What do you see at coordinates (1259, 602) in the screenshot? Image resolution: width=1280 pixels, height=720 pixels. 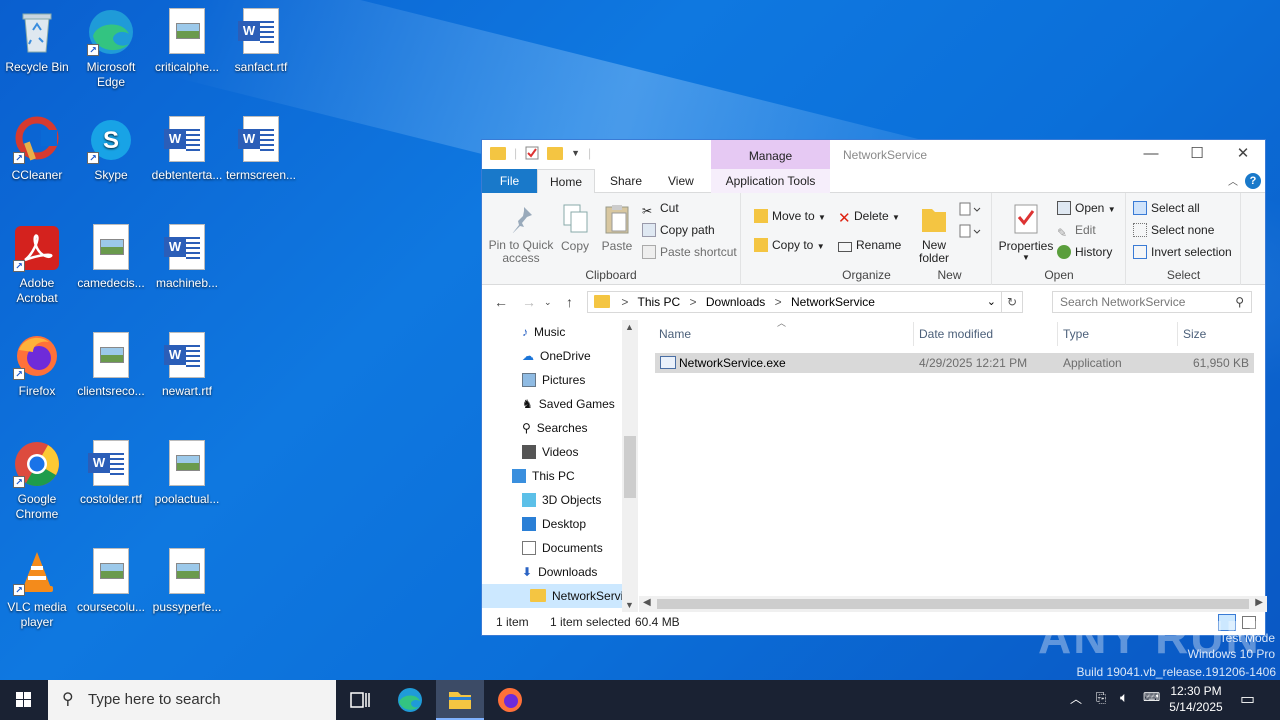 I see `scroll-right-icon: ▶` at bounding box center [1259, 602].